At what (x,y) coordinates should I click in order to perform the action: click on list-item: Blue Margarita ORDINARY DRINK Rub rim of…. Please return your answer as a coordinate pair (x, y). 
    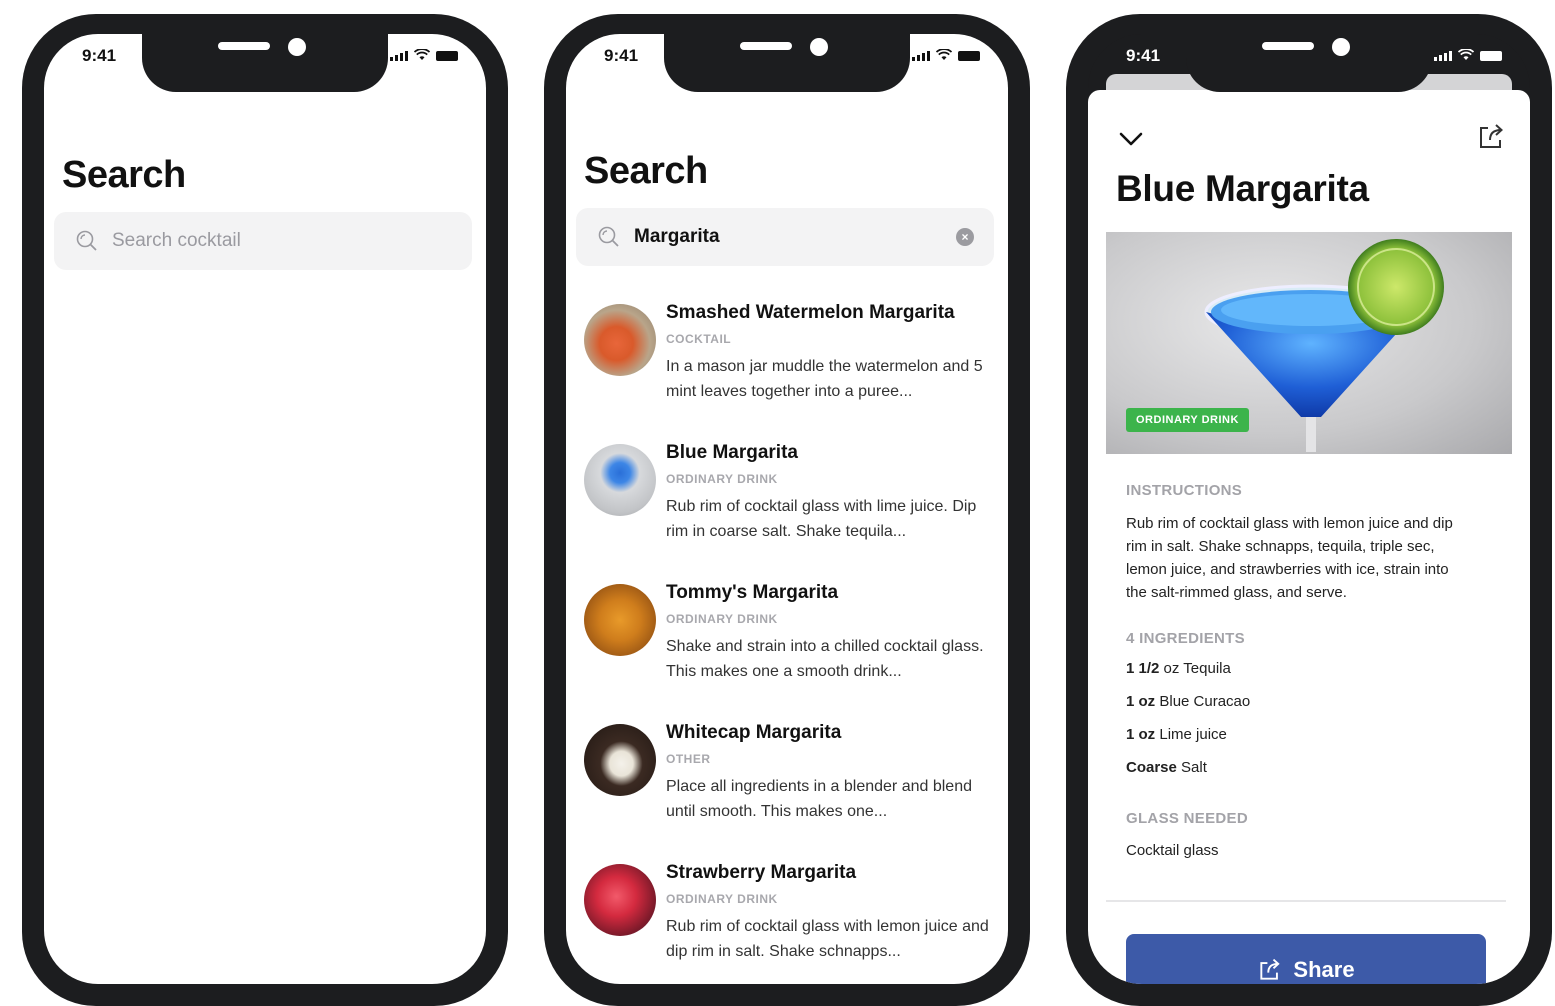
    Looking at the image, I should click on (790, 512).